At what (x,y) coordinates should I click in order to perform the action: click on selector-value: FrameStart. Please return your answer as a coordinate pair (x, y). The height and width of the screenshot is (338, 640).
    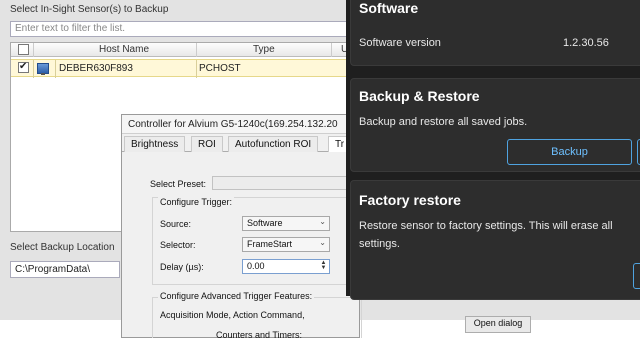
    Looking at the image, I should click on (270, 244).